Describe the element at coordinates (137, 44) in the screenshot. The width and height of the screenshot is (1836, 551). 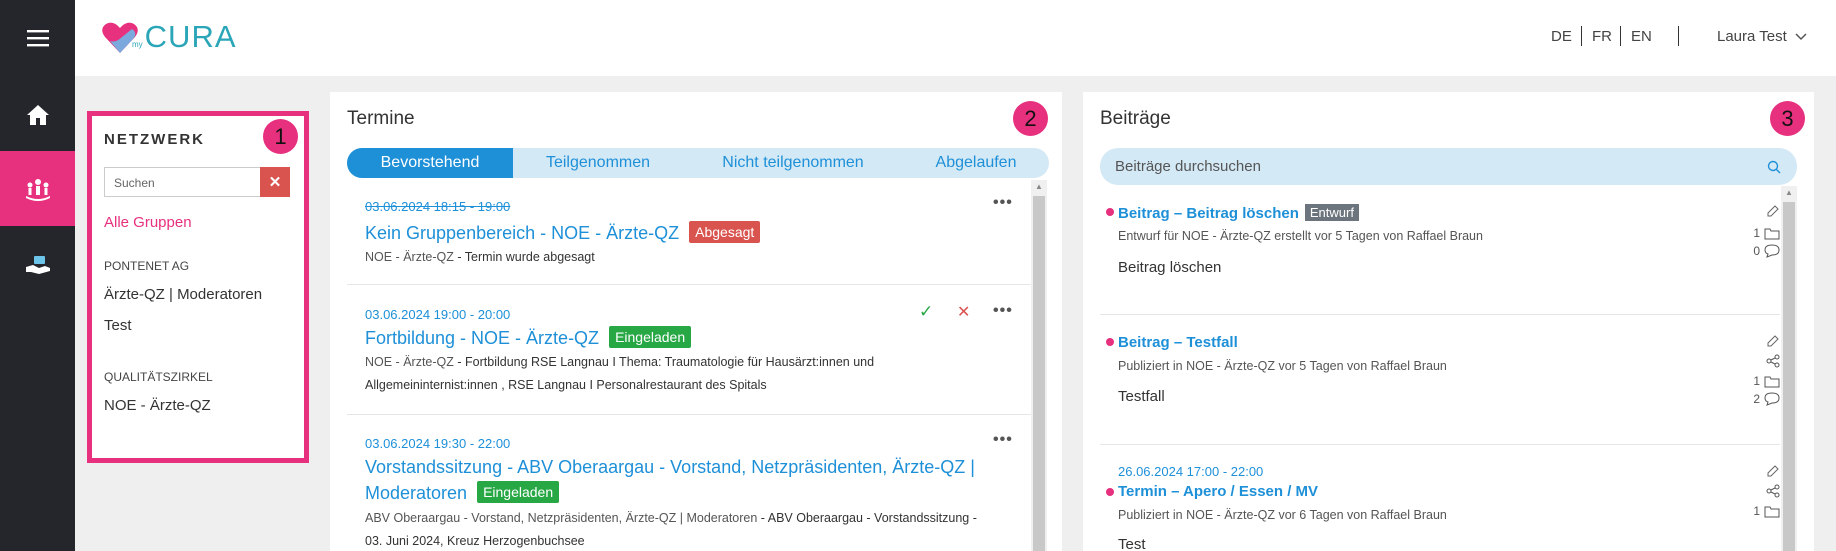
I see `logo-prefix: my` at that location.